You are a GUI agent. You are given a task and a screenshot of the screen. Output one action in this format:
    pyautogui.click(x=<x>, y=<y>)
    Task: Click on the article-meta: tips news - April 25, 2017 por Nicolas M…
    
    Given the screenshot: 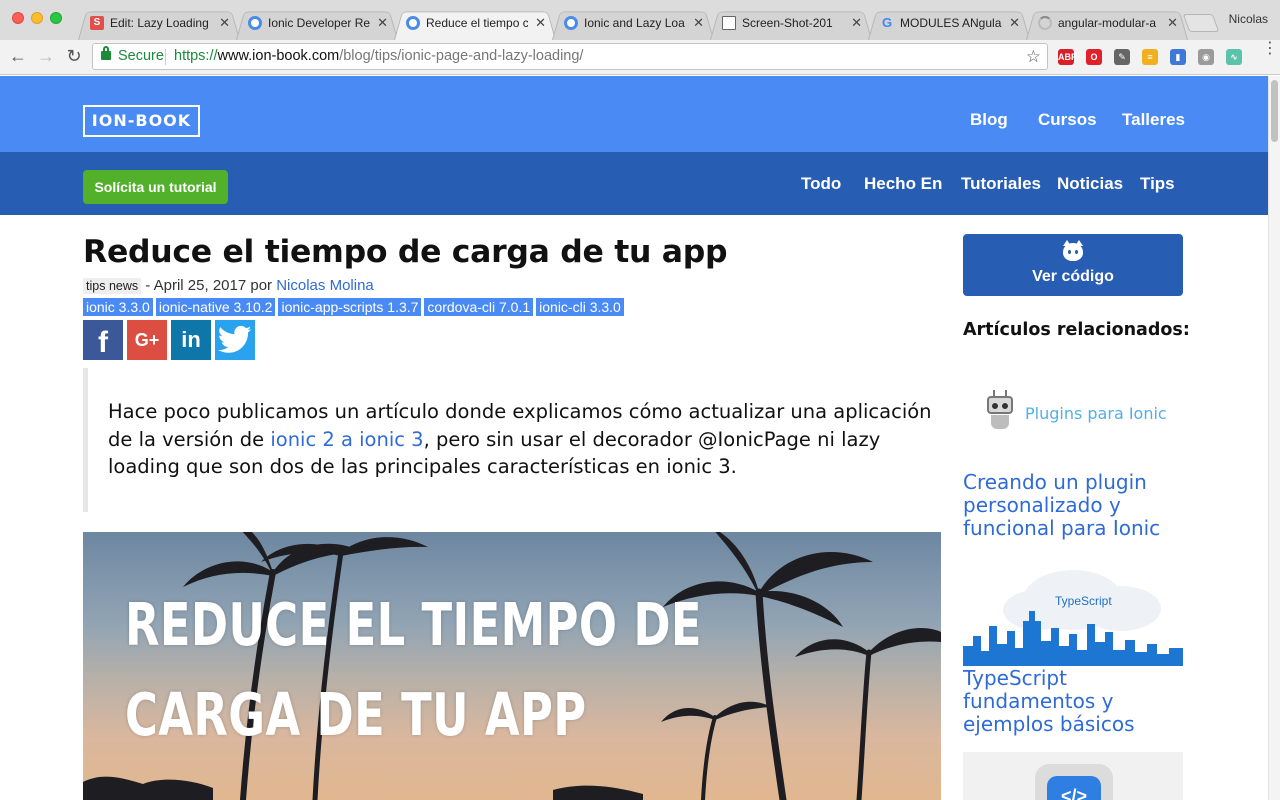 What is the action you would take?
    pyautogui.click(x=228, y=285)
    